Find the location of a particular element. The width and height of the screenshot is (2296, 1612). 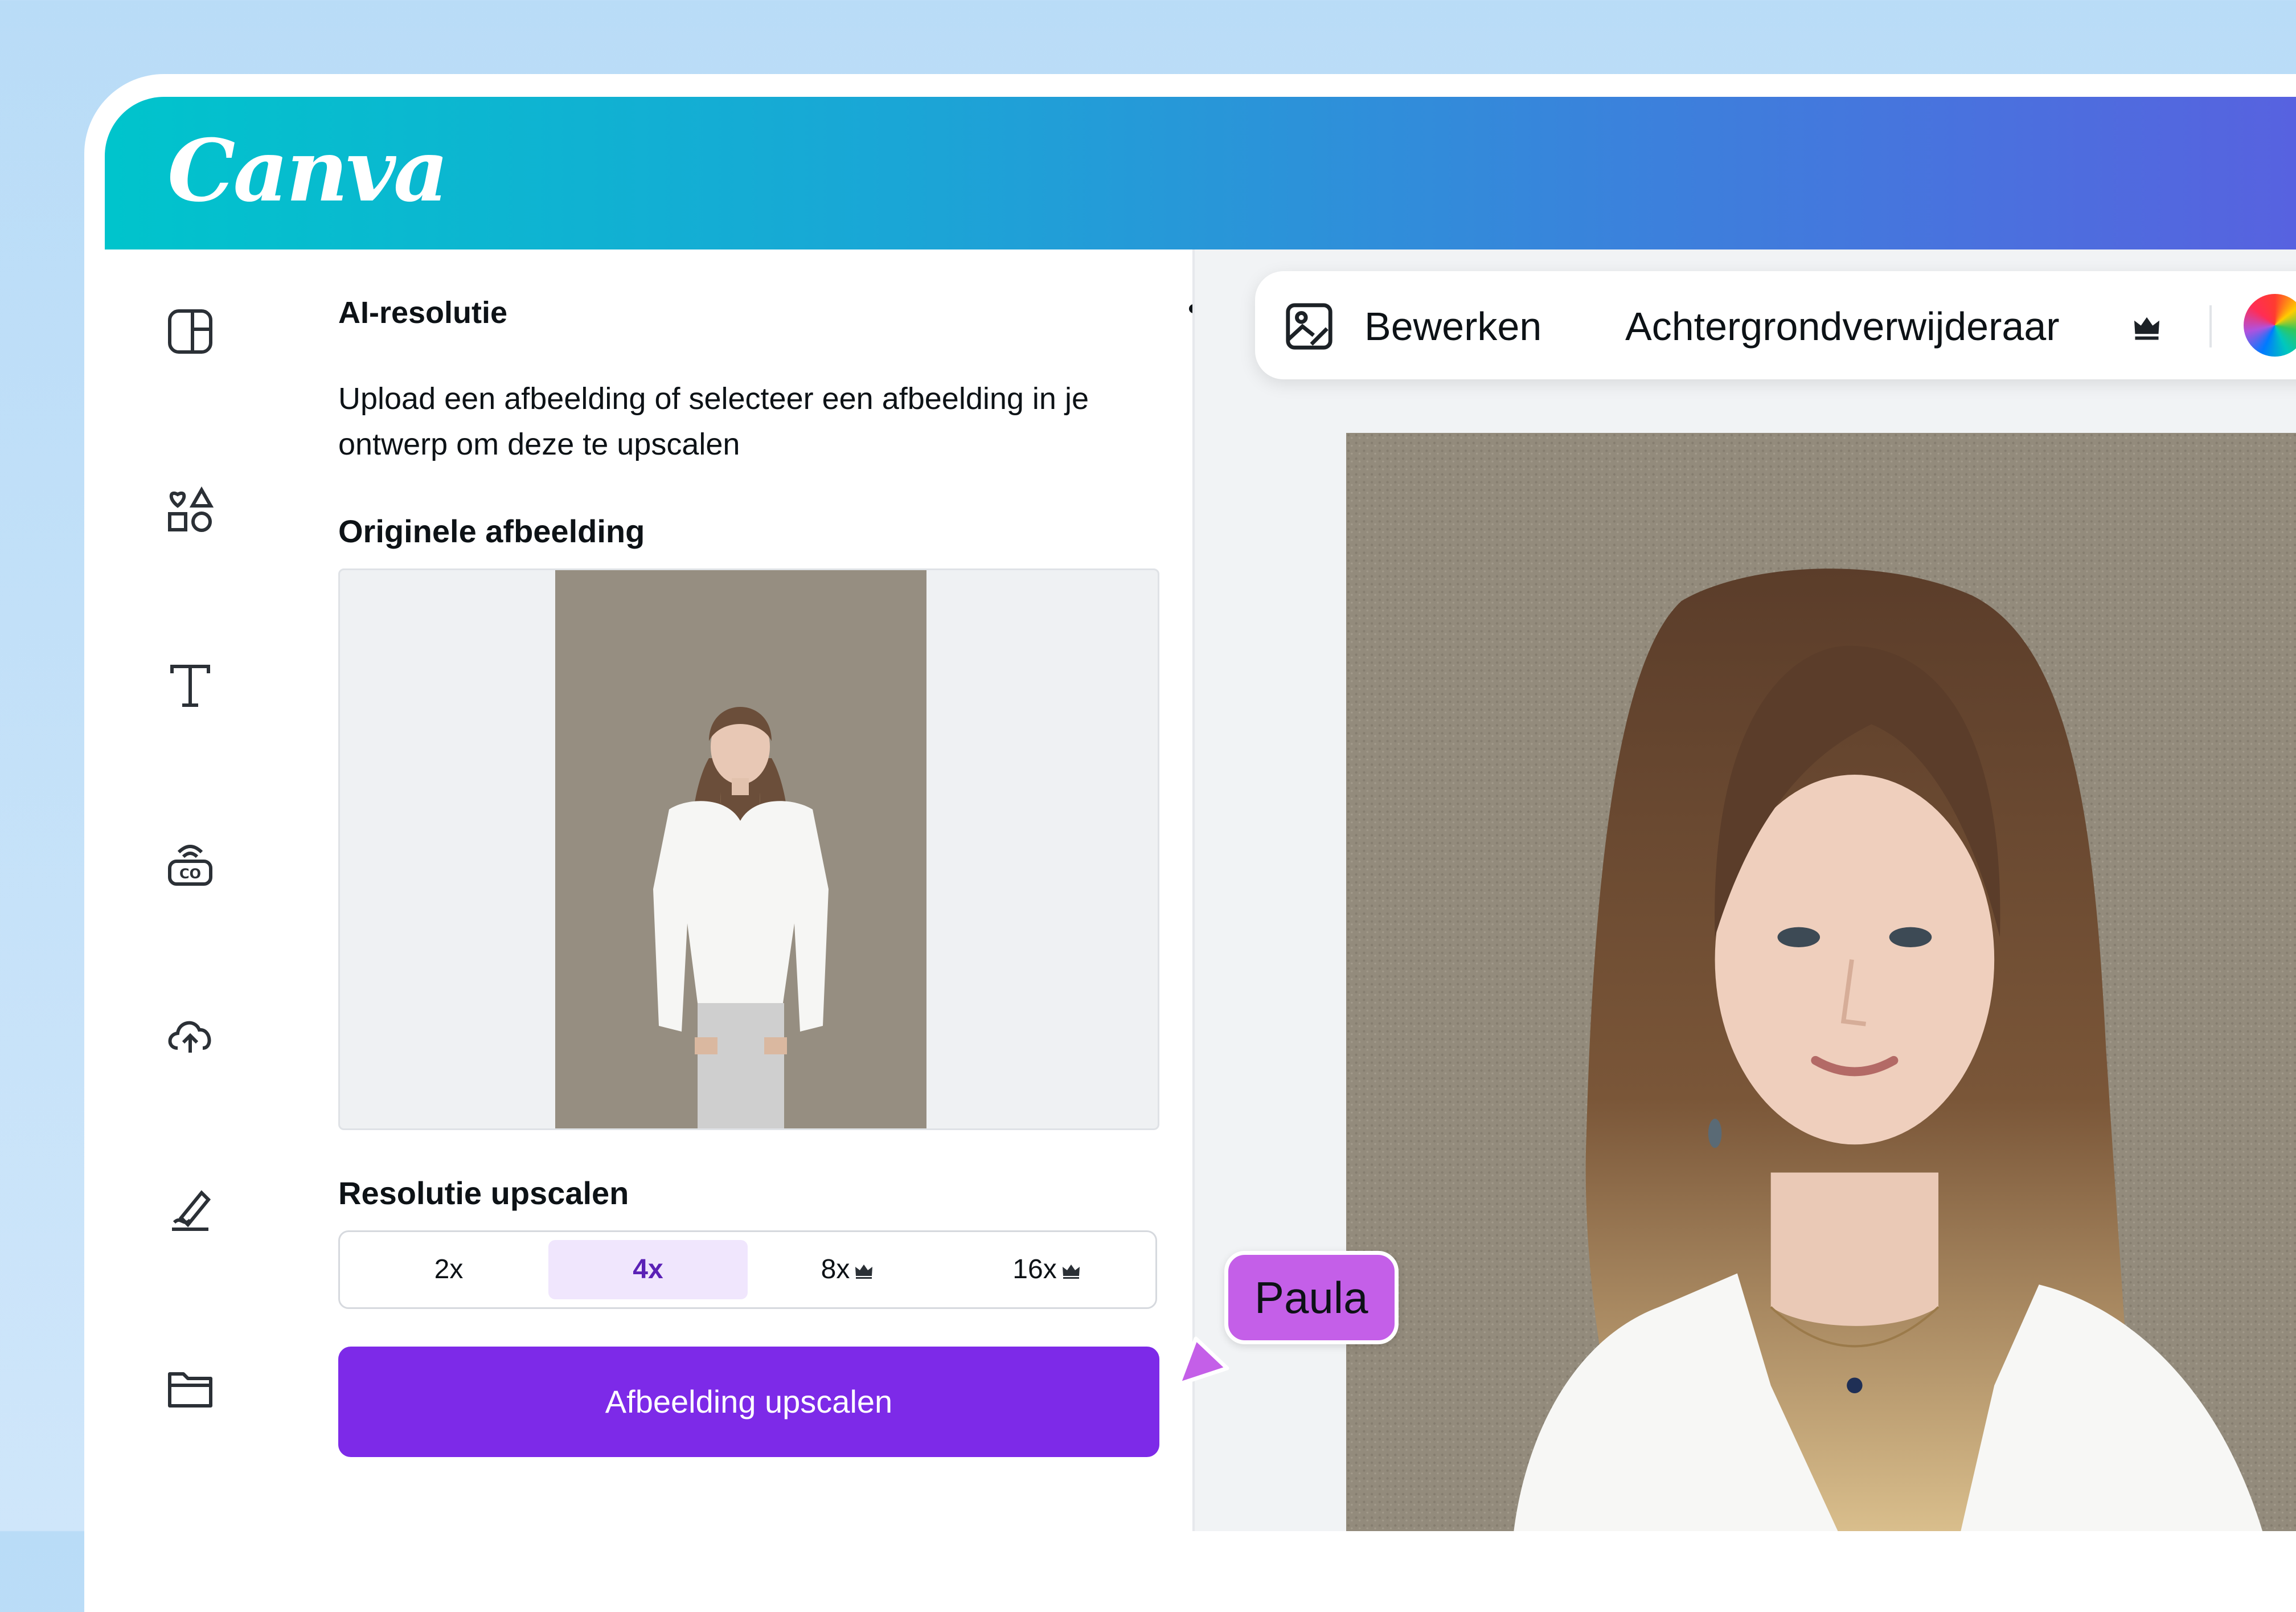

color-picker-icon is located at coordinates (2270, 325).